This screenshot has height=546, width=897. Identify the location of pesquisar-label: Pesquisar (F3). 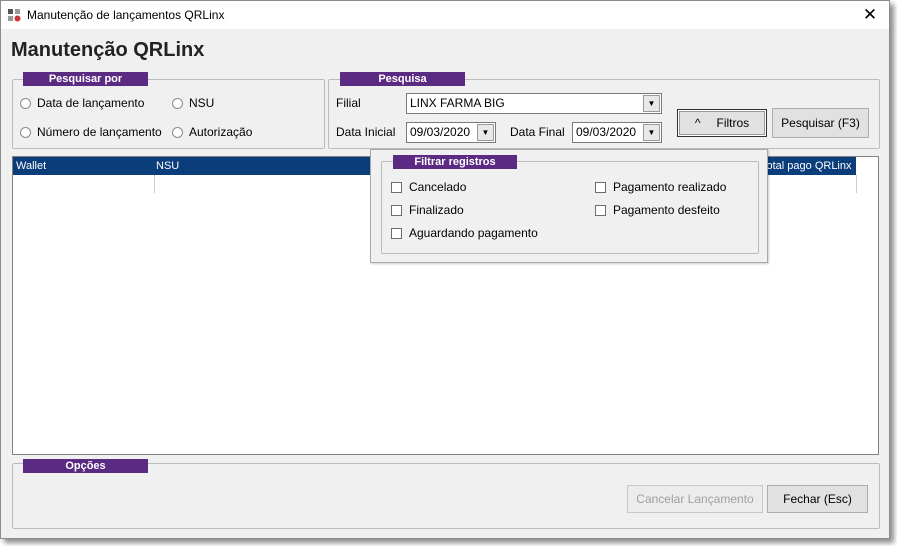
(820, 123).